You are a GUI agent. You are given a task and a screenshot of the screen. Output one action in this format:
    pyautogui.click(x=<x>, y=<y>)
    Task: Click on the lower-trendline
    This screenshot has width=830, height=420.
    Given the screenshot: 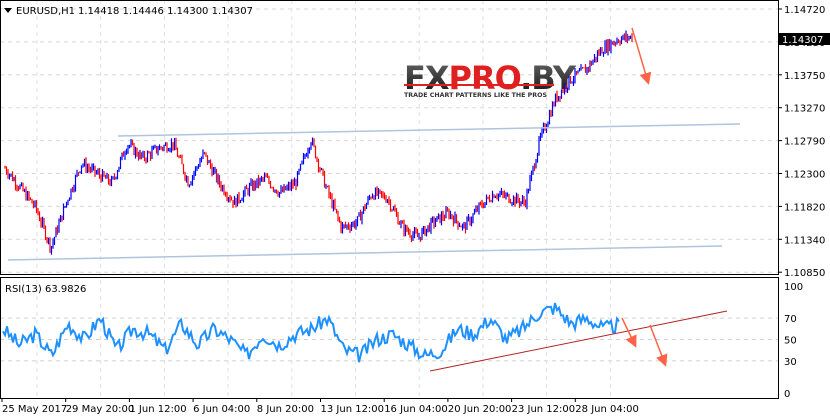 What is the action you would take?
    pyautogui.click(x=365, y=253)
    